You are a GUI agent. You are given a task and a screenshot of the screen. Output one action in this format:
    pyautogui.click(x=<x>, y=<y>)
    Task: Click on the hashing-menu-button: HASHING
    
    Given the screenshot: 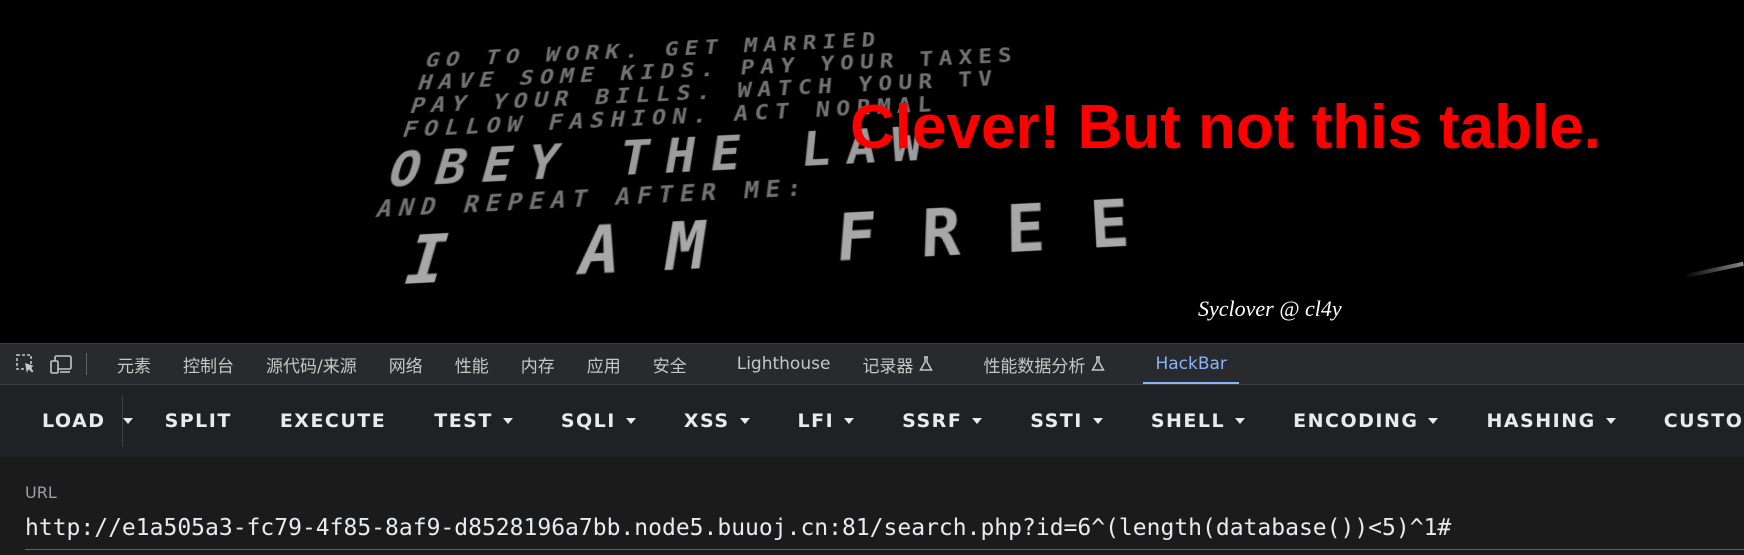 What is the action you would take?
    pyautogui.click(x=1550, y=421)
    